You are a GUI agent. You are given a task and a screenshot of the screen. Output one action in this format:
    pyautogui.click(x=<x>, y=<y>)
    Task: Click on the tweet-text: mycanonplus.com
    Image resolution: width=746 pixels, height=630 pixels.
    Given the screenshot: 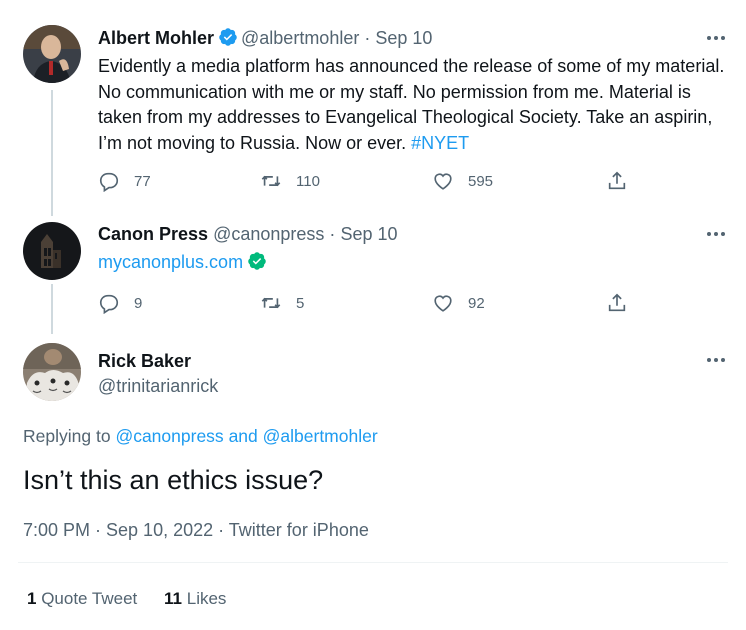 What is the action you would take?
    pyautogui.click(x=413, y=264)
    